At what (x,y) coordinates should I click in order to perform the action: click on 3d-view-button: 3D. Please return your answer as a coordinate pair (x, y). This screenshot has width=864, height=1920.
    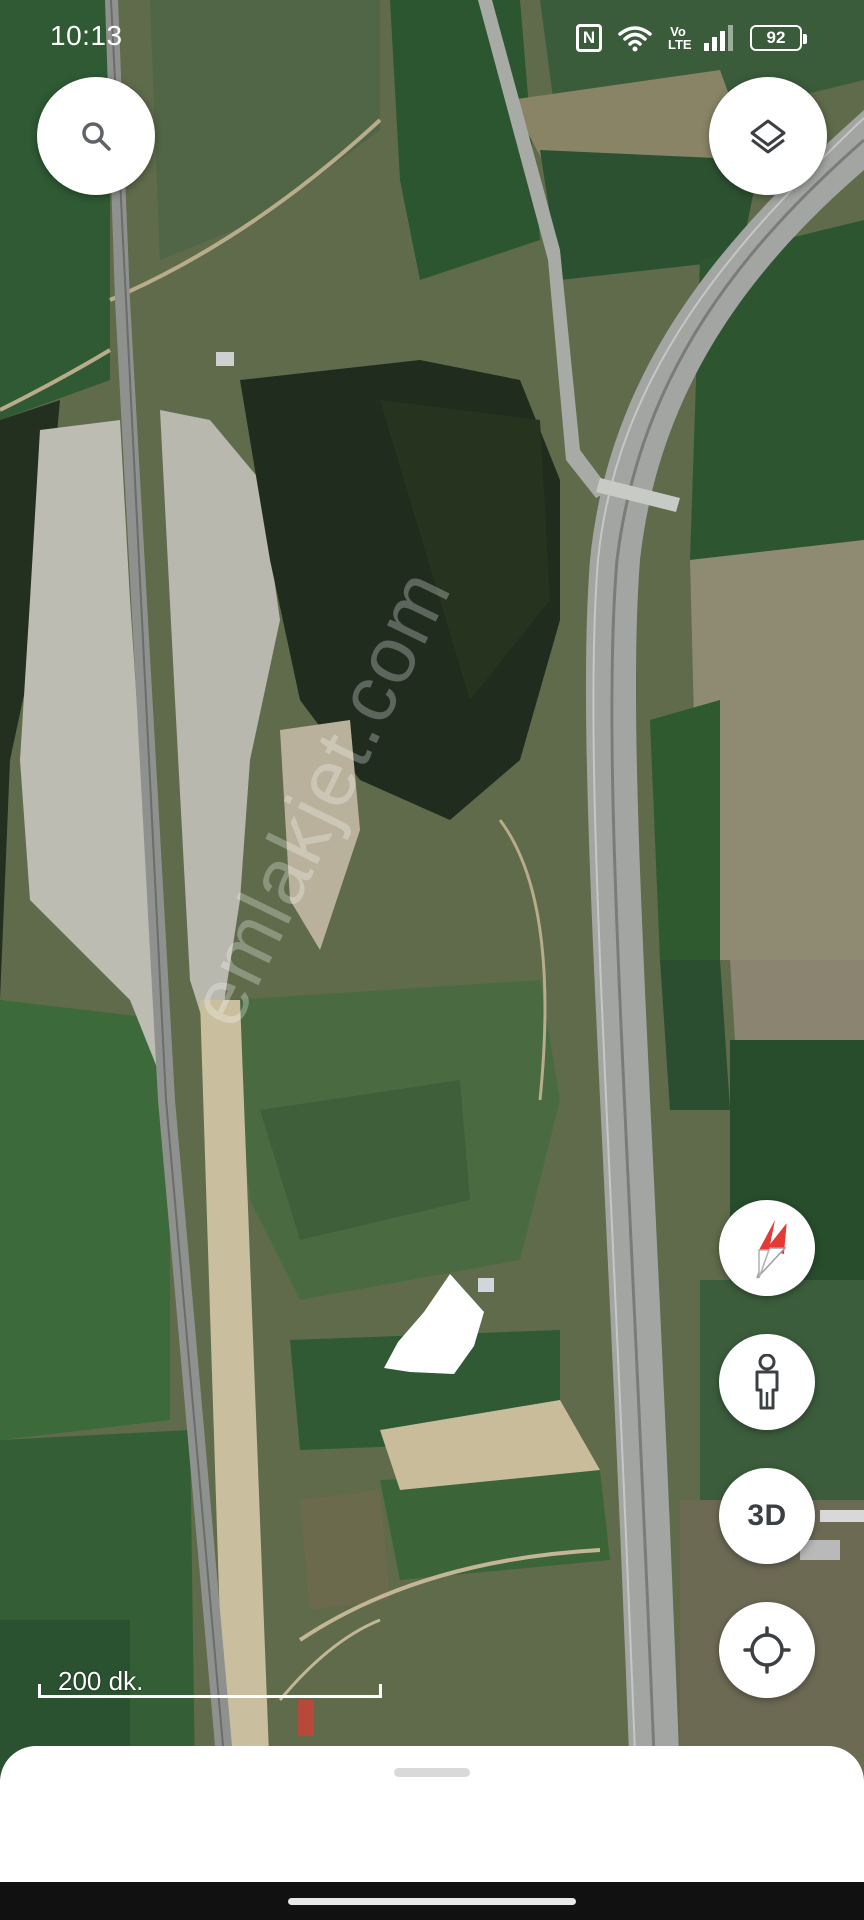
    Looking at the image, I should click on (767, 1516).